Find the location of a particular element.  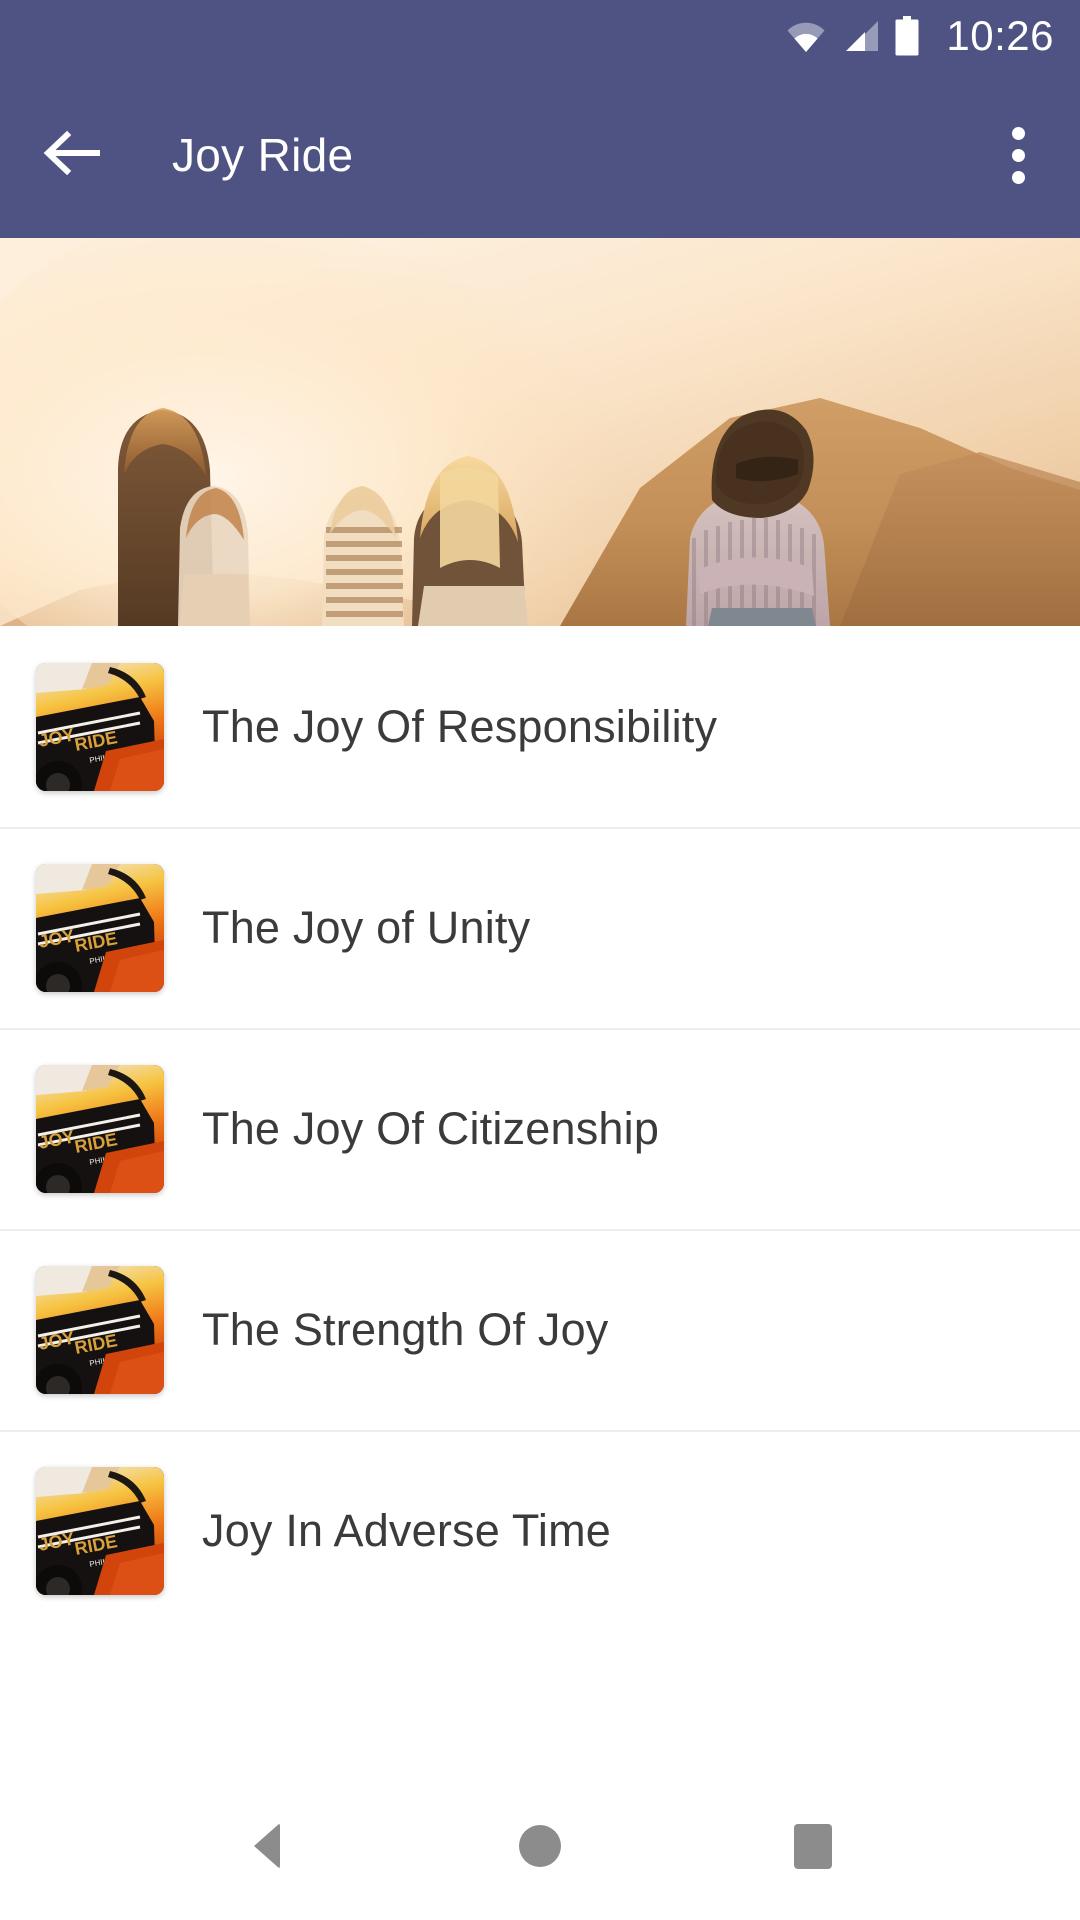

square-recents-icon is located at coordinates (813, 1846).